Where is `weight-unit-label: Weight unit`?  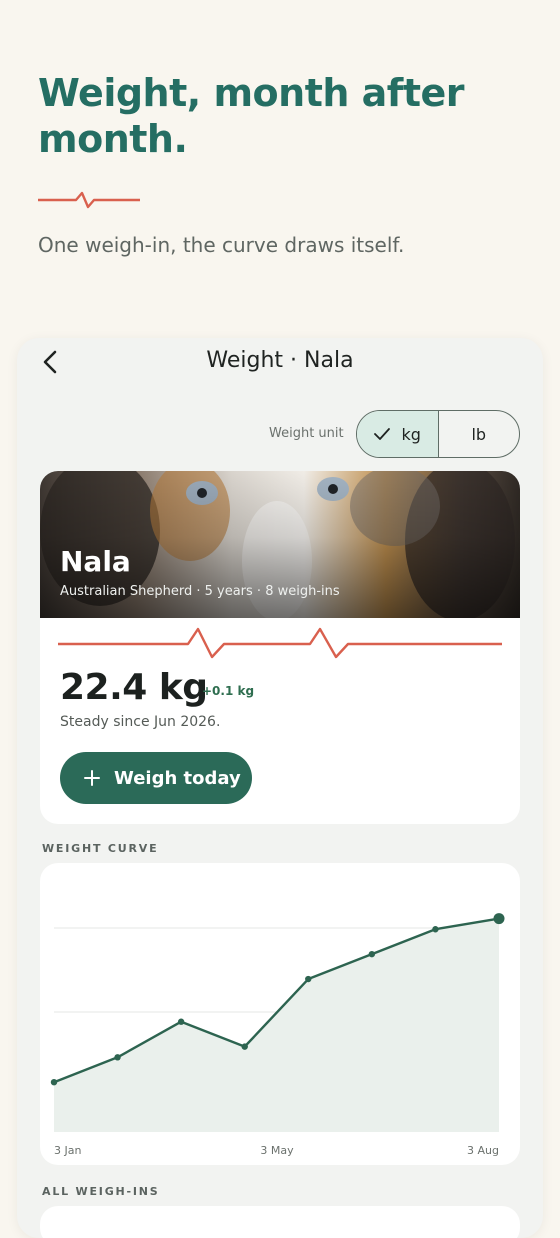 weight-unit-label: Weight unit is located at coordinates (306, 433).